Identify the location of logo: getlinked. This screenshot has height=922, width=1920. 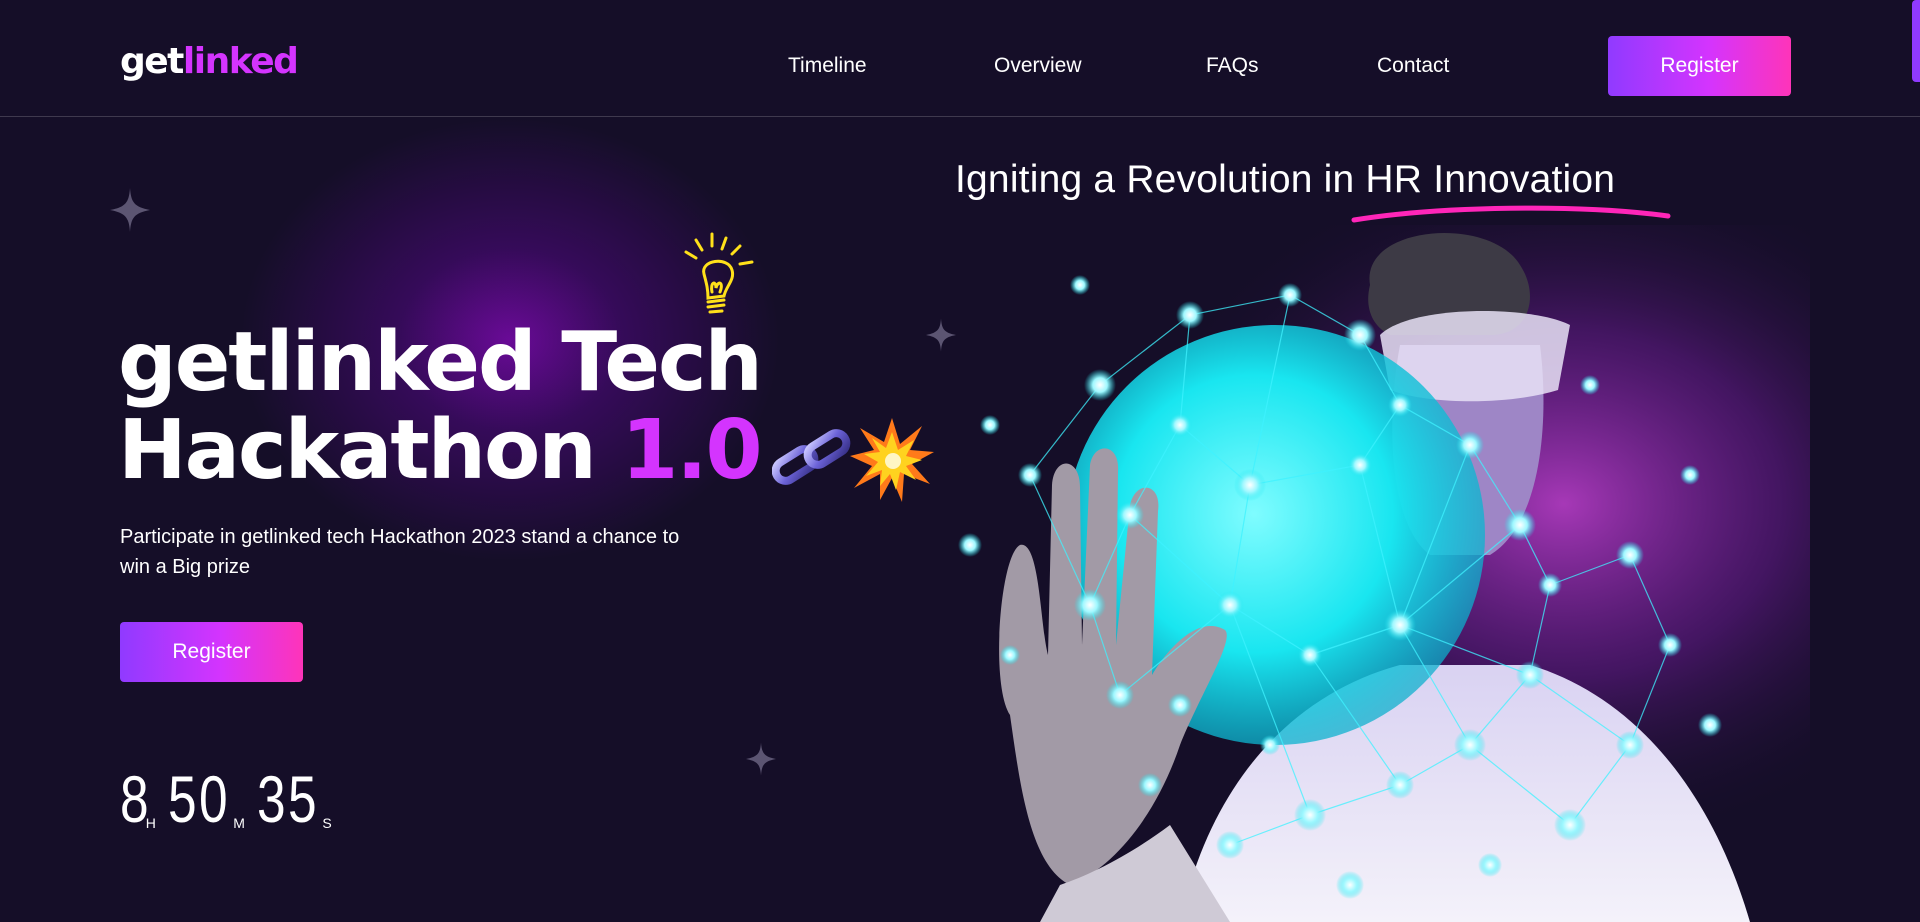
(209, 61).